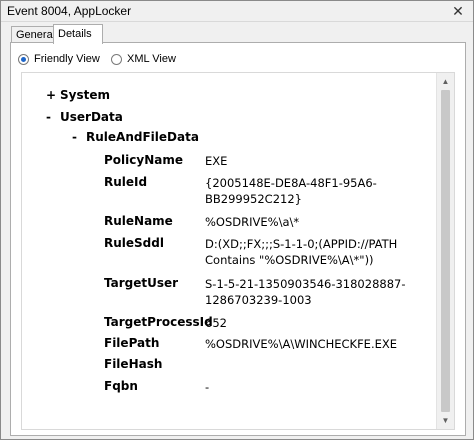 Image resolution: width=474 pixels, height=440 pixels. Describe the element at coordinates (445, 81) in the screenshot. I see `arrow-up-icon: ▲` at that location.